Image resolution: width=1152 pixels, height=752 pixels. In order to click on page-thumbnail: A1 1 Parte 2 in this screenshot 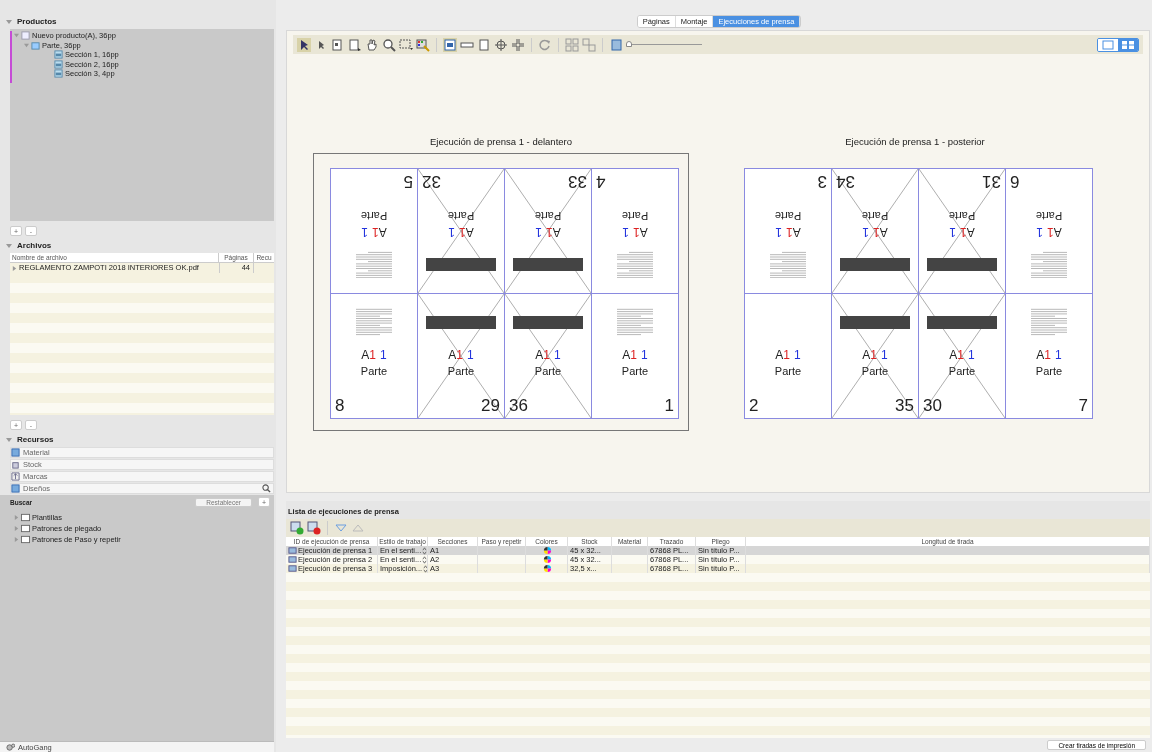, I will do `click(788, 356)`.